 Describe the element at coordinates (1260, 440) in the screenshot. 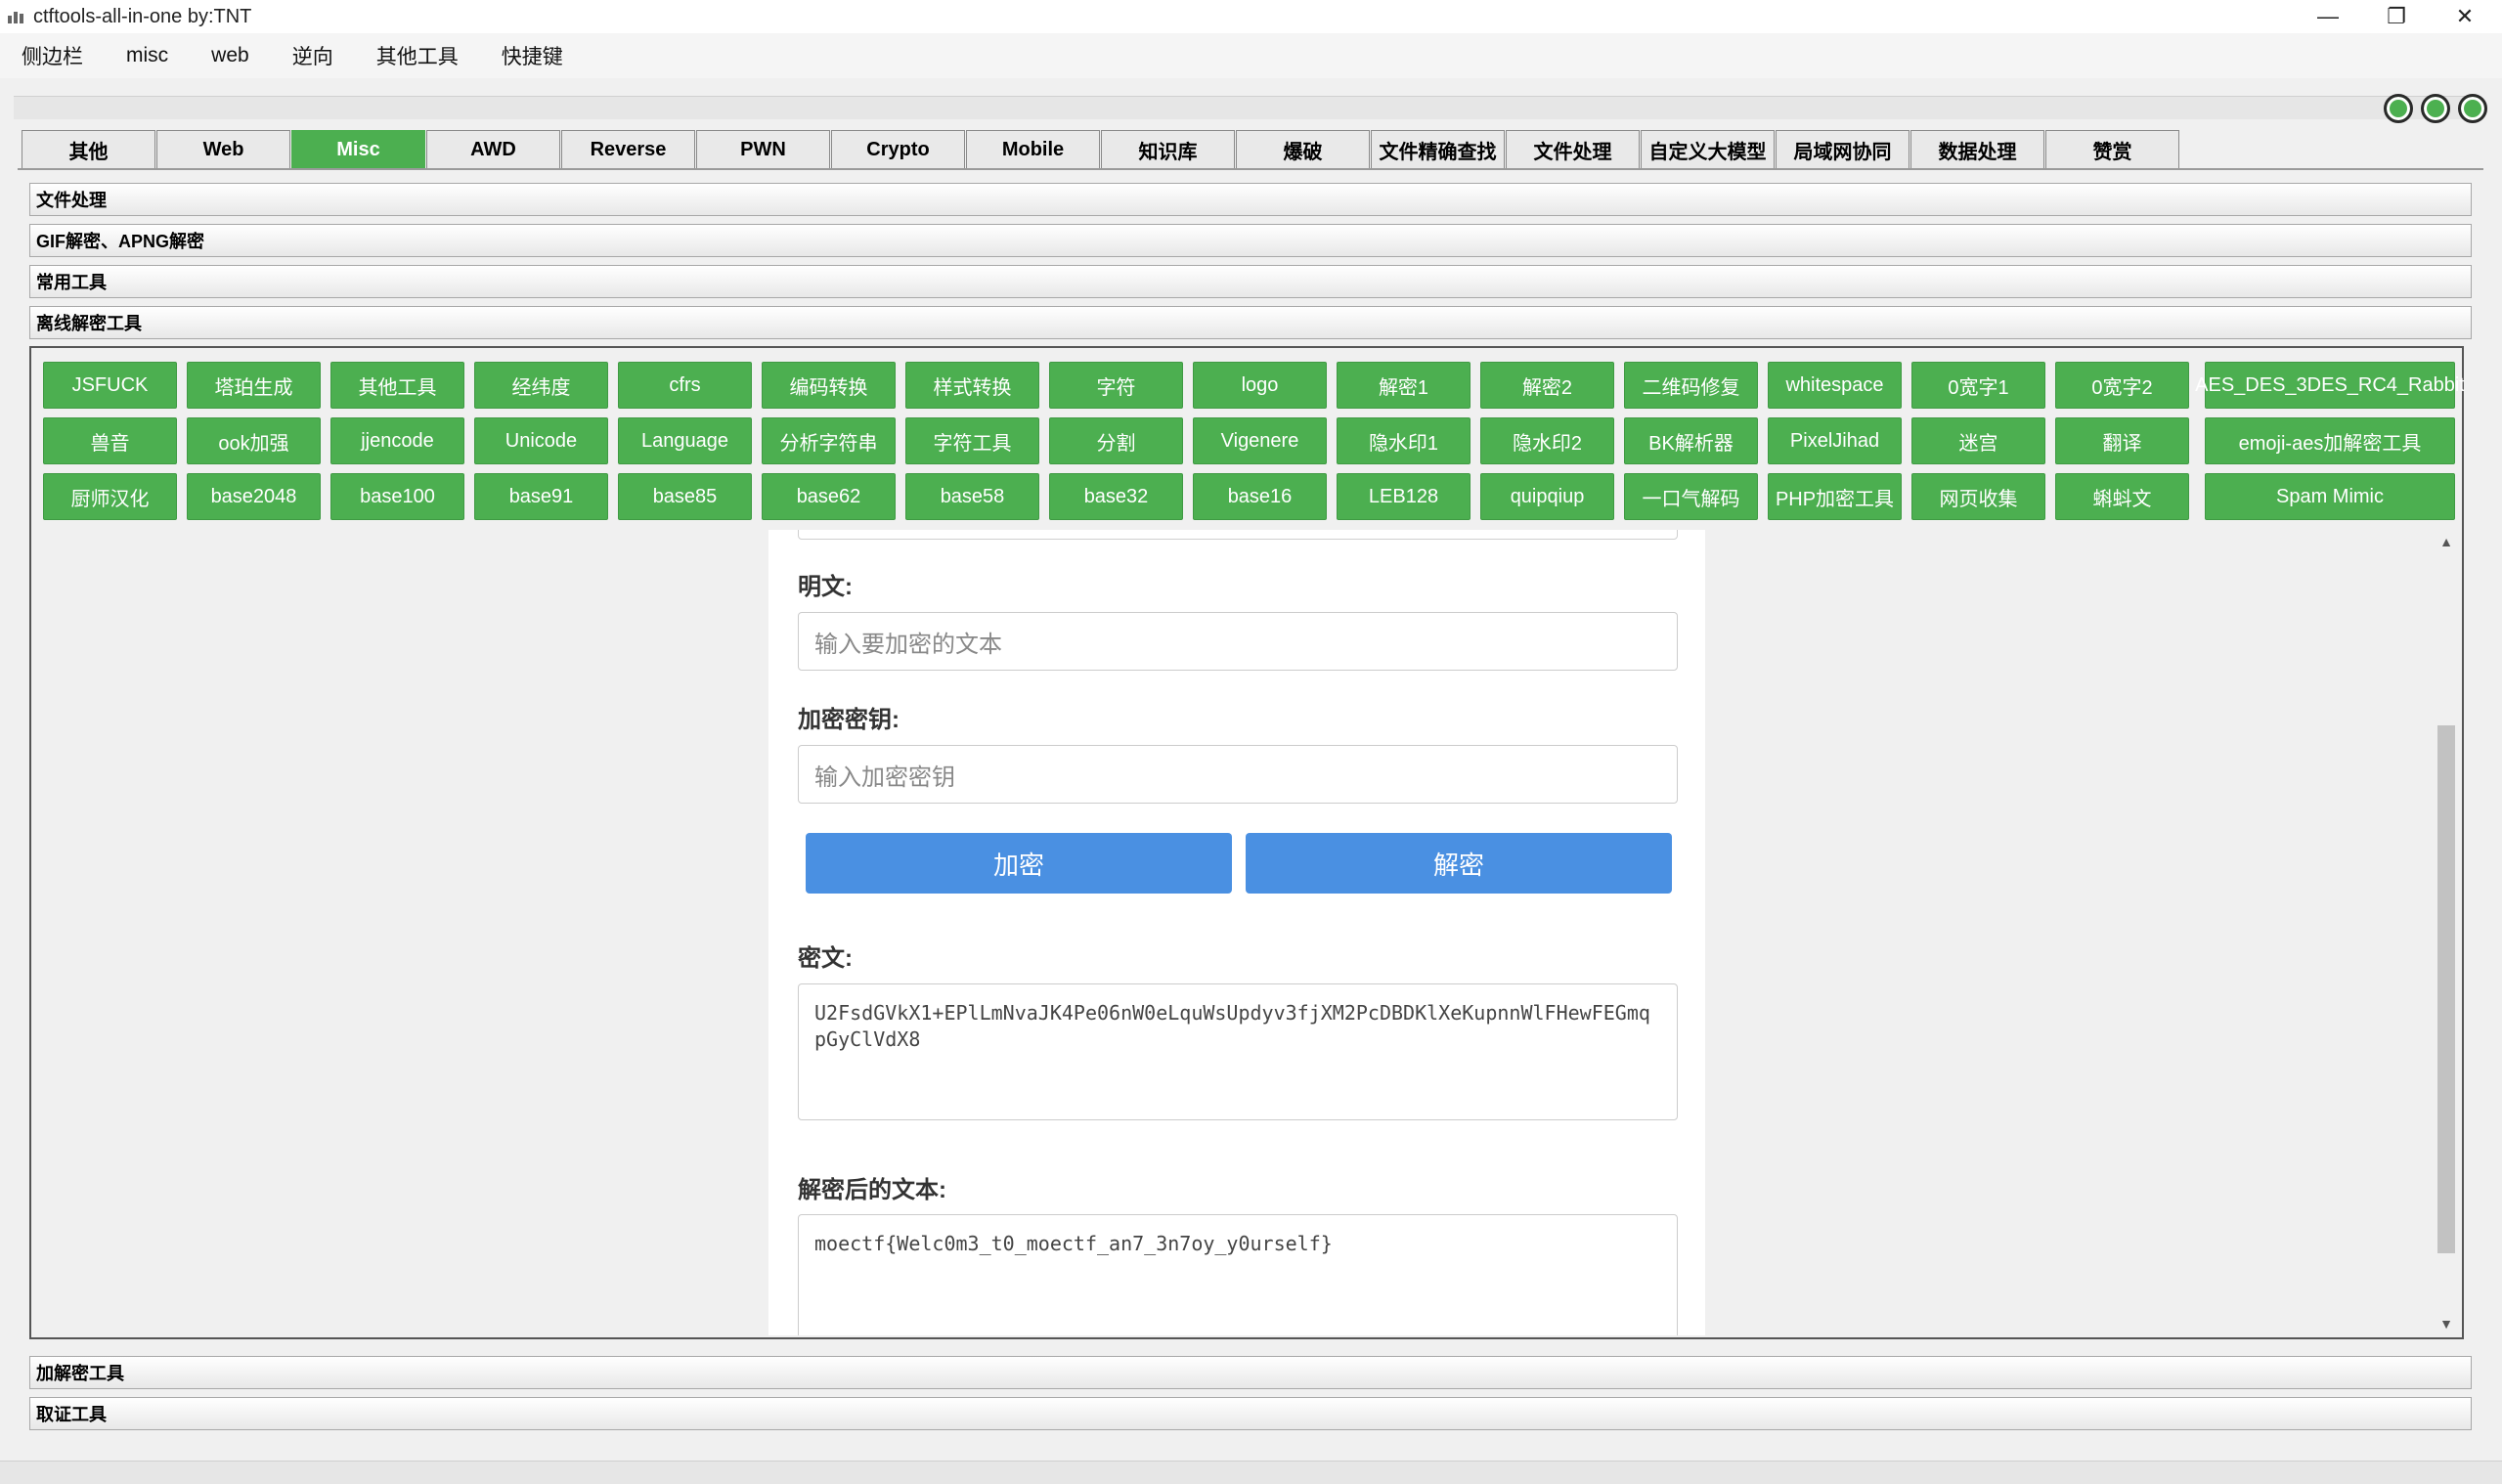

I see `tool-vigenere: Vigenere` at that location.